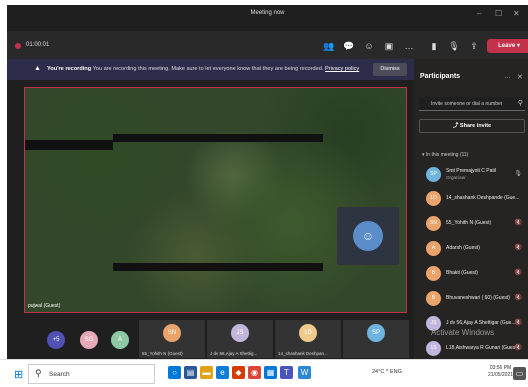  I want to click on tile-label: 55_Yohith N (Guest), so click(162, 353).